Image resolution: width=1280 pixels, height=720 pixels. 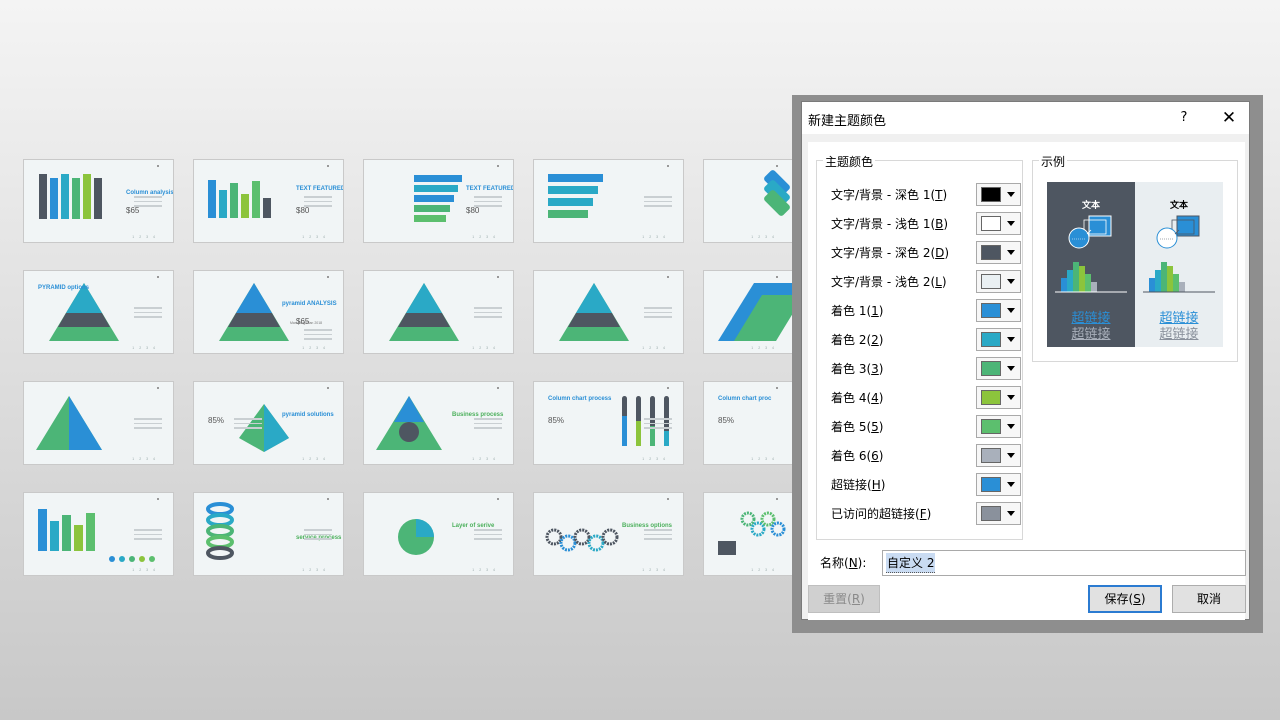 What do you see at coordinates (844, 599) in the screenshot?
I see `reset-button: 重置(R)` at bounding box center [844, 599].